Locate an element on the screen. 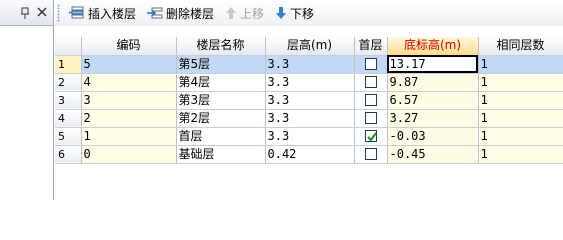  row-number-header is located at coordinates (68, 46).